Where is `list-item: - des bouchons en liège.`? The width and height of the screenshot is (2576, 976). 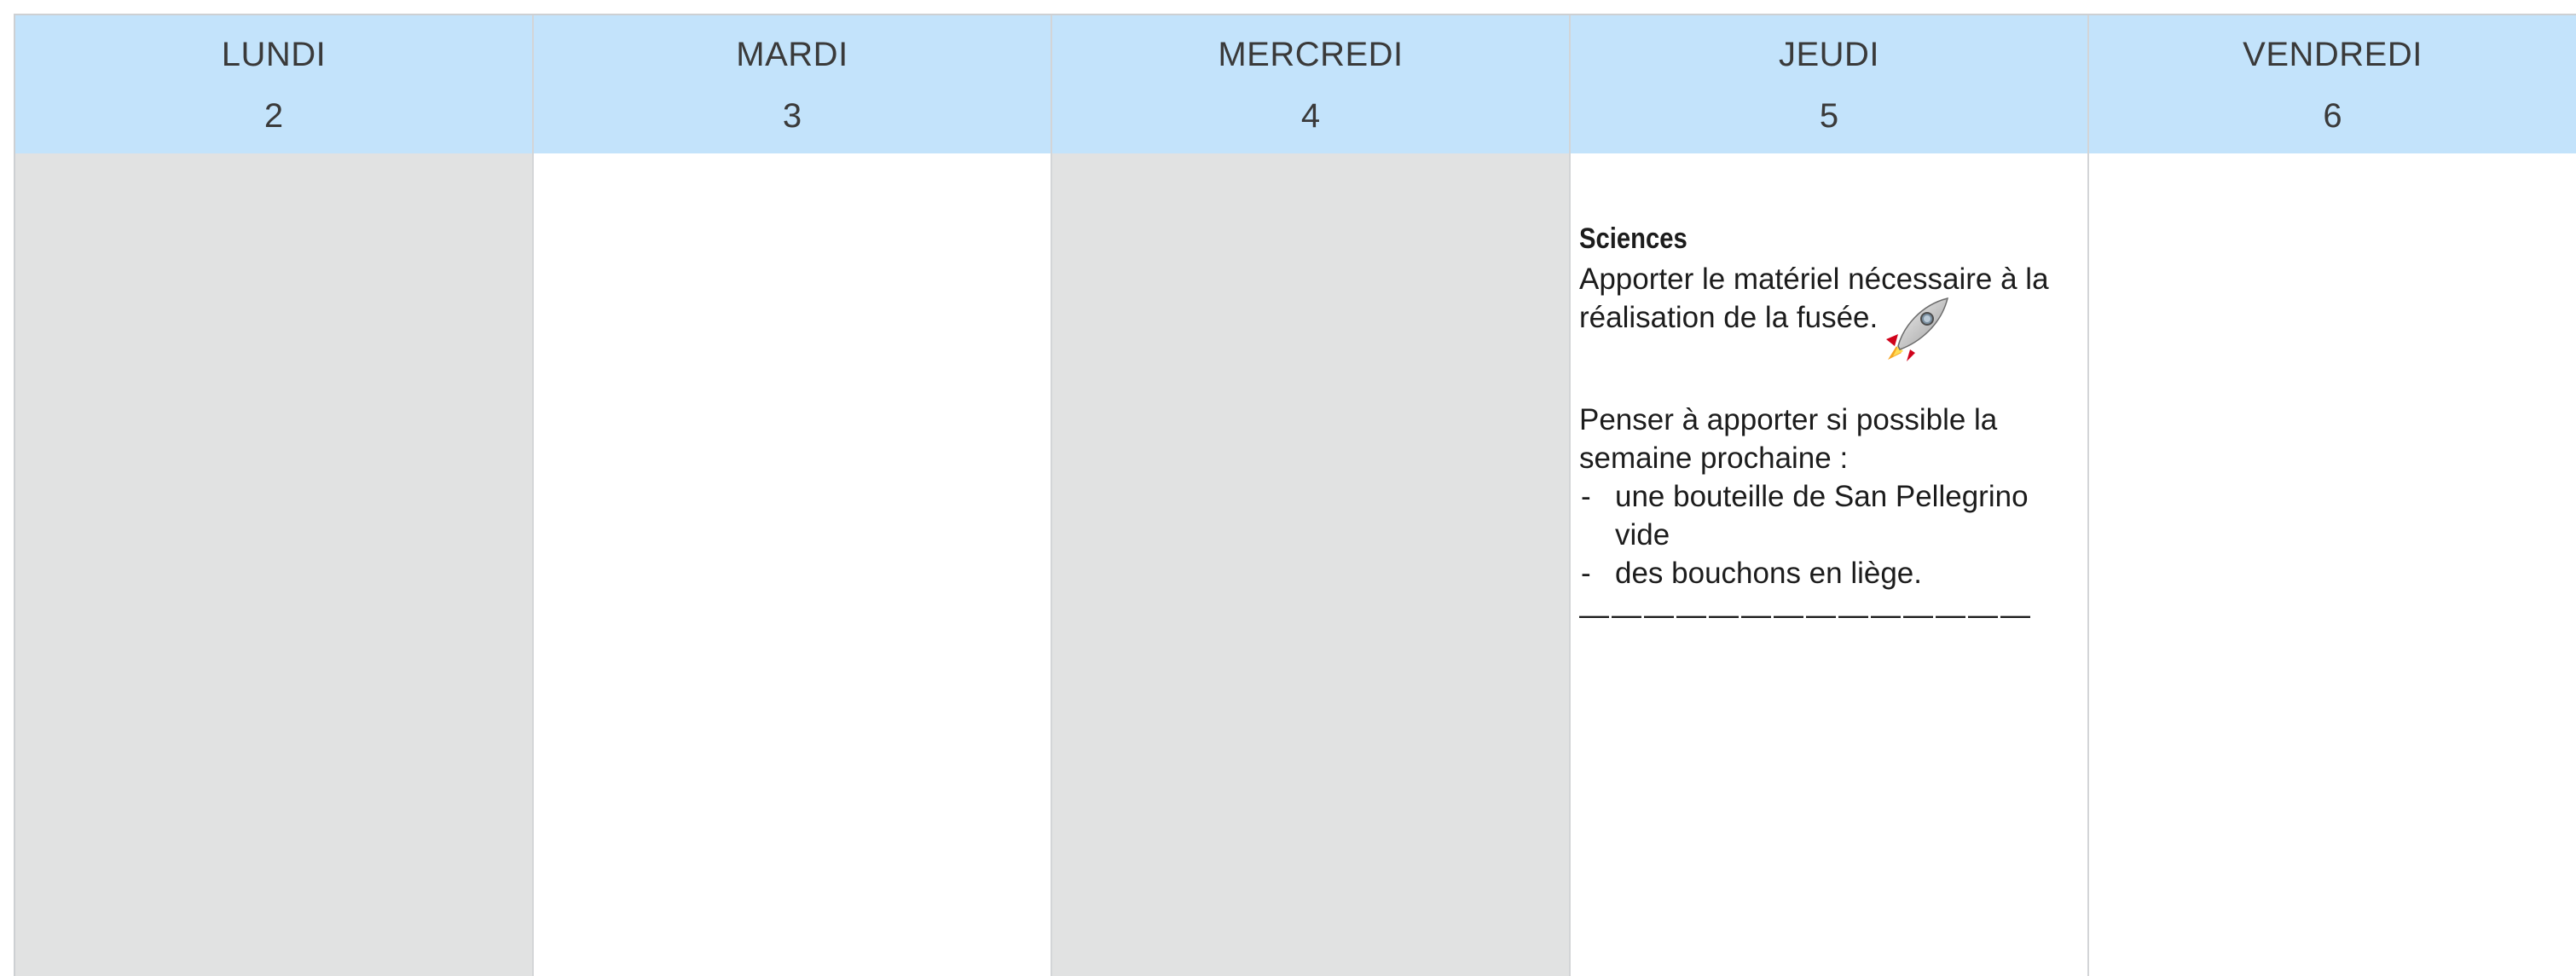 list-item: - des bouchons en liège. is located at coordinates (1828, 573).